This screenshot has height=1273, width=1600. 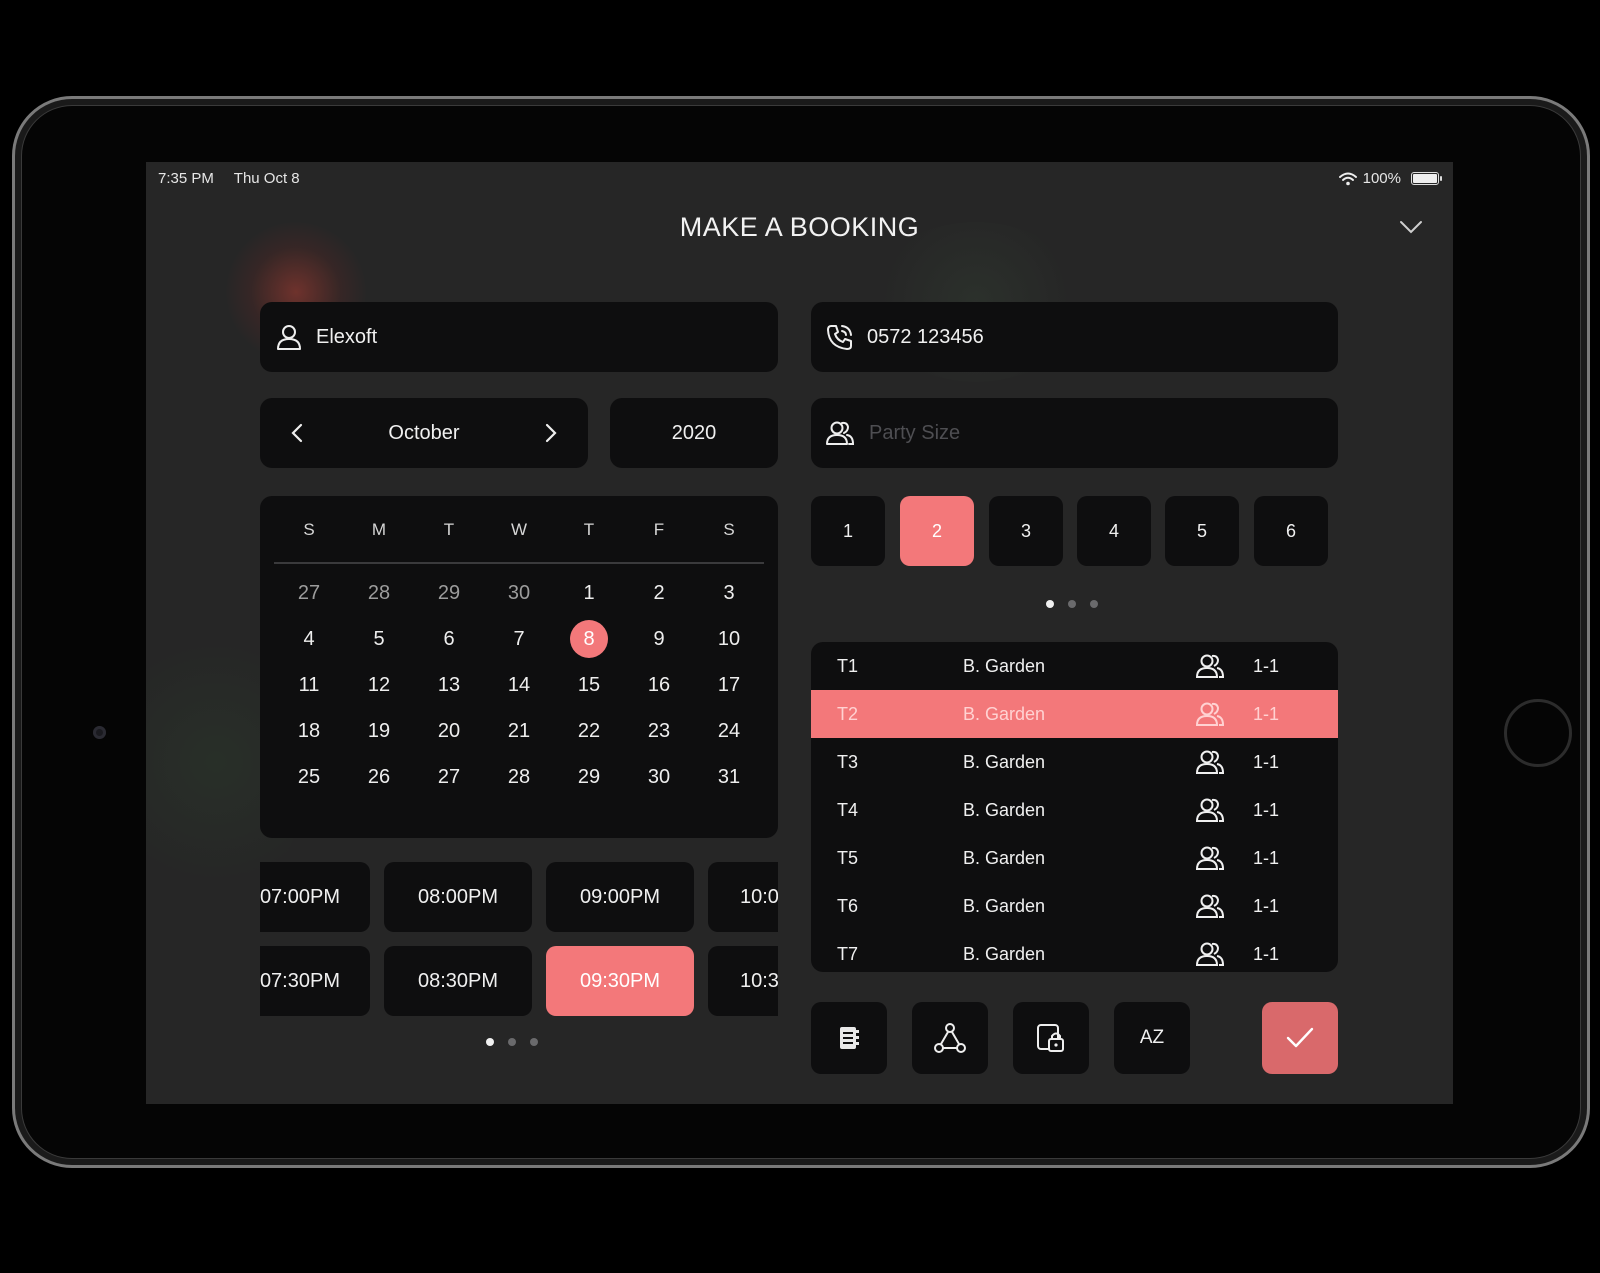 What do you see at coordinates (297, 433) in the screenshot?
I see `prev-month-button` at bounding box center [297, 433].